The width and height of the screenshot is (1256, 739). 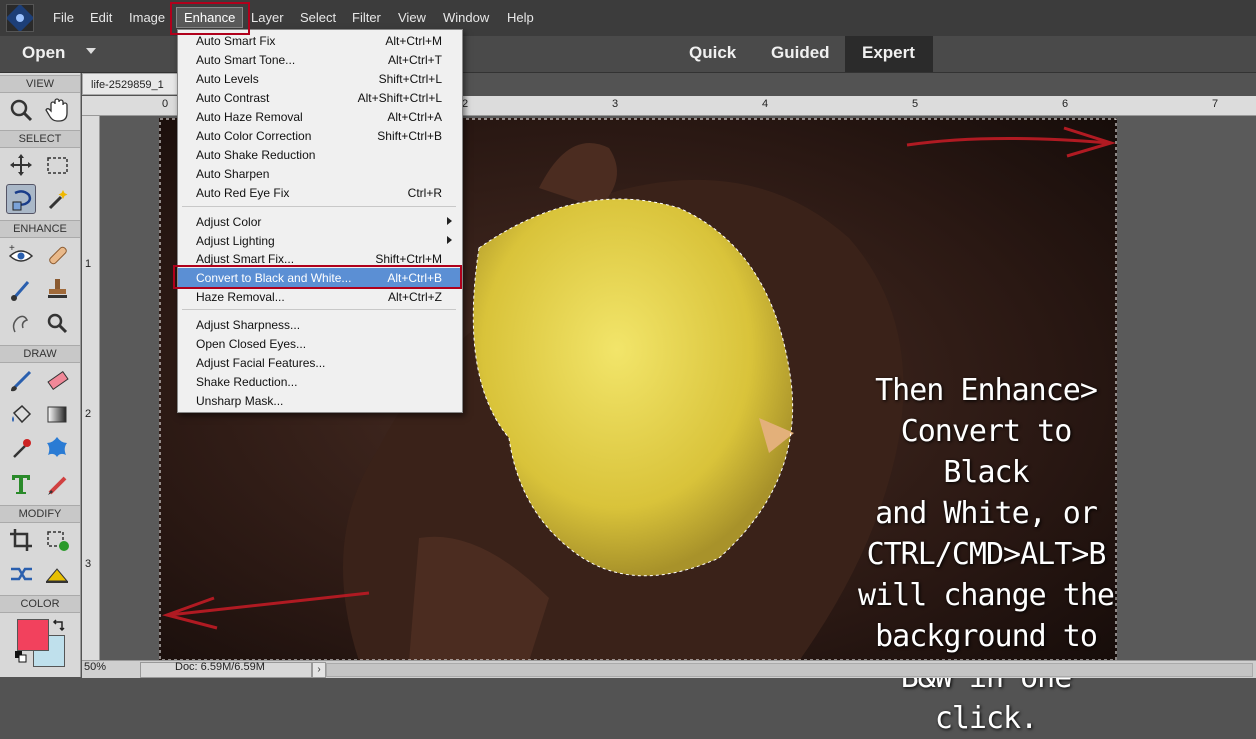 I want to click on gradient-tool-icon, so click(x=57, y=414).